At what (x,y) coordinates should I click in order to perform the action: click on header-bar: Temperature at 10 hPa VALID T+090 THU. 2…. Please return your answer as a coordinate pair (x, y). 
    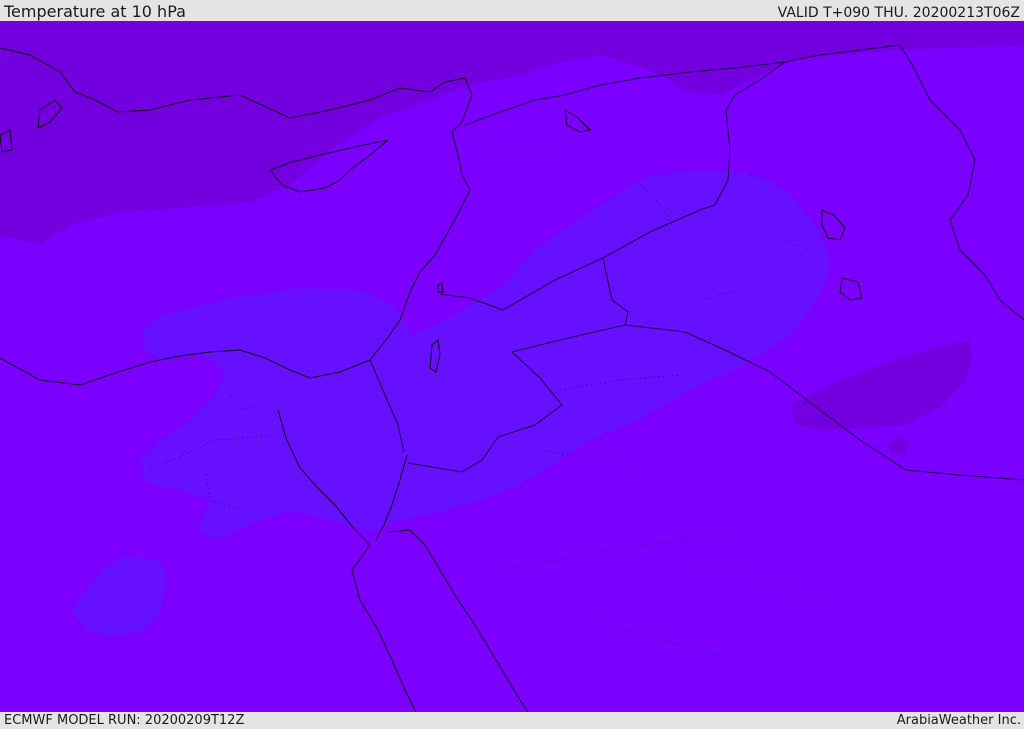
    Looking at the image, I should click on (512, 10).